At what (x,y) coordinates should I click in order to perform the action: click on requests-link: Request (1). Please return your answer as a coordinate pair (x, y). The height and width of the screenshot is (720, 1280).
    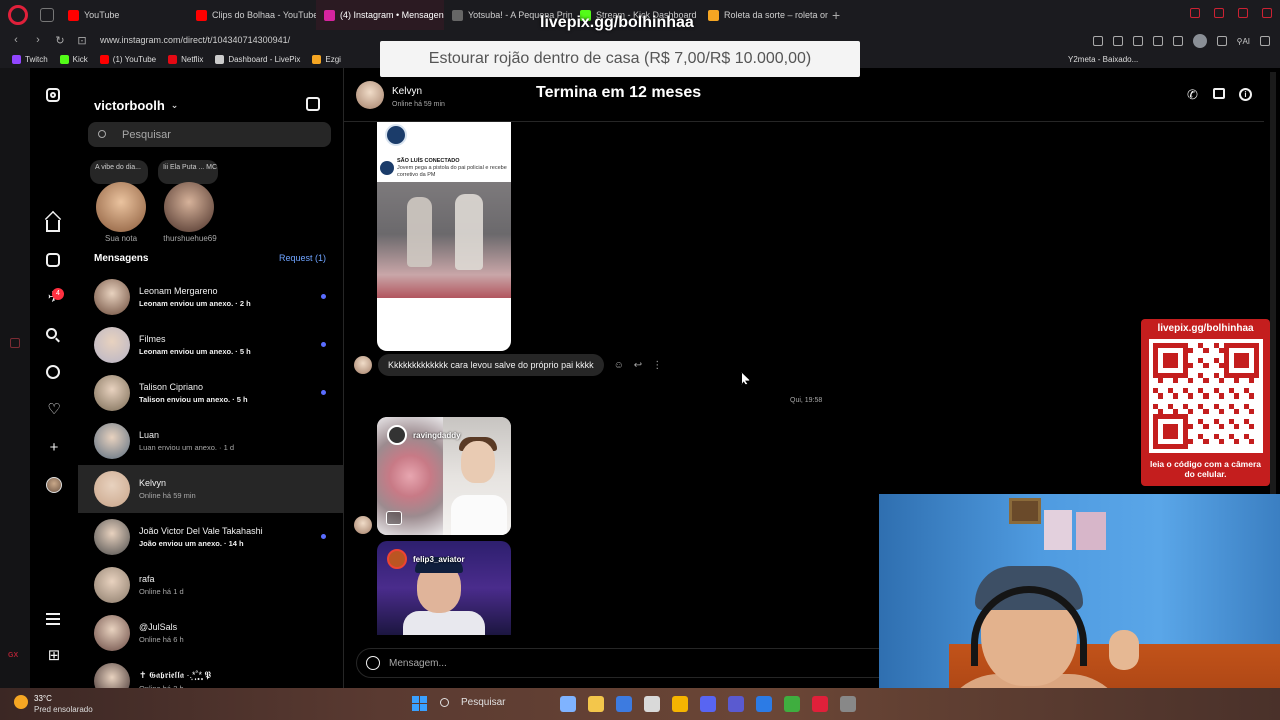
    Looking at the image, I should click on (302, 258).